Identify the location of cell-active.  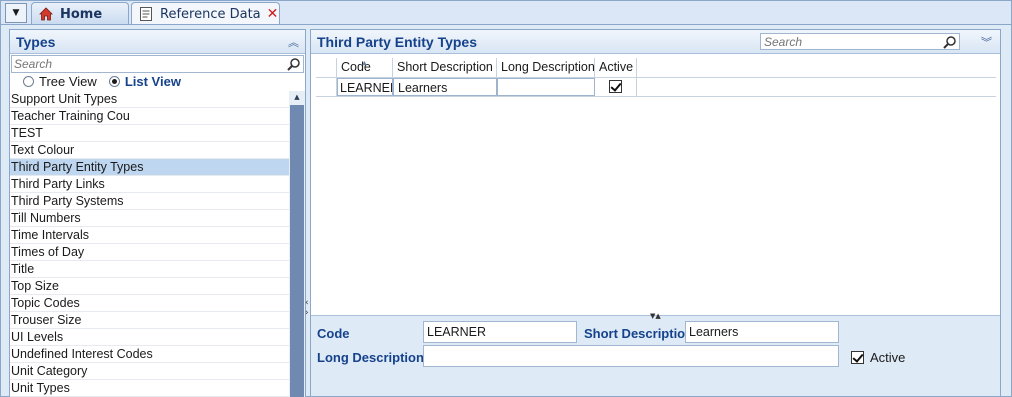
(616, 87).